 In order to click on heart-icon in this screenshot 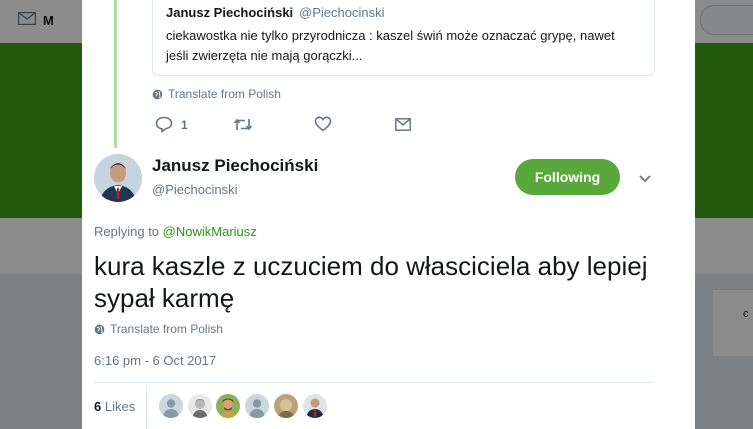, I will do `click(323, 124)`.